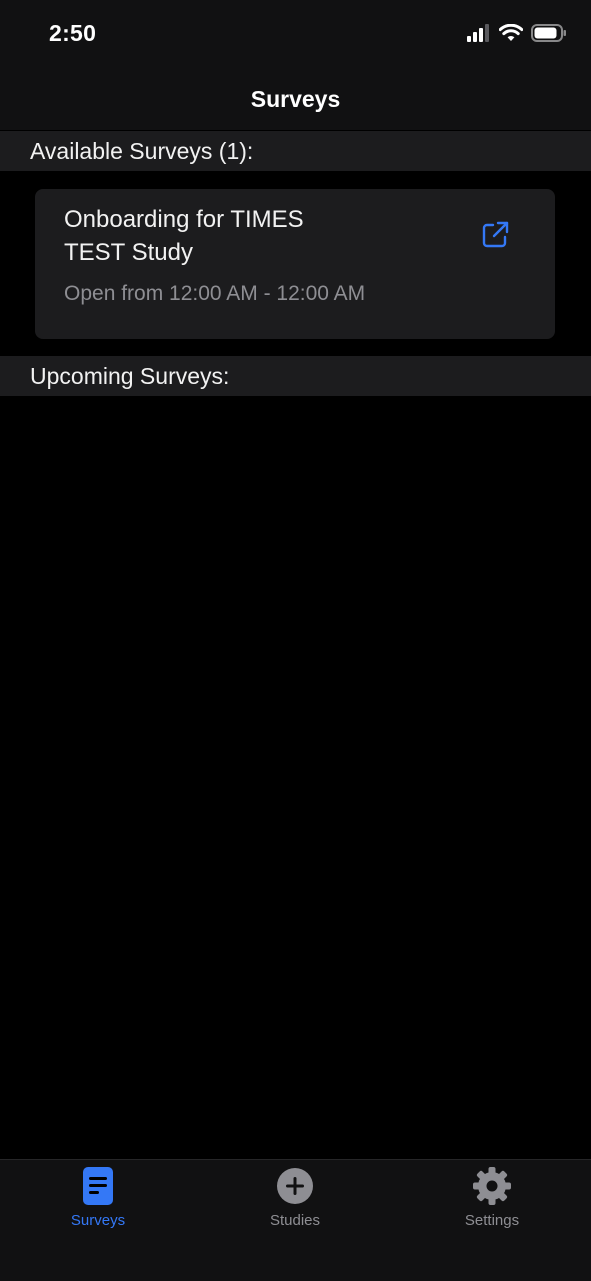 This screenshot has height=1281, width=591. What do you see at coordinates (492, 1220) in the screenshot?
I see `tab-label-settings: Settings` at bounding box center [492, 1220].